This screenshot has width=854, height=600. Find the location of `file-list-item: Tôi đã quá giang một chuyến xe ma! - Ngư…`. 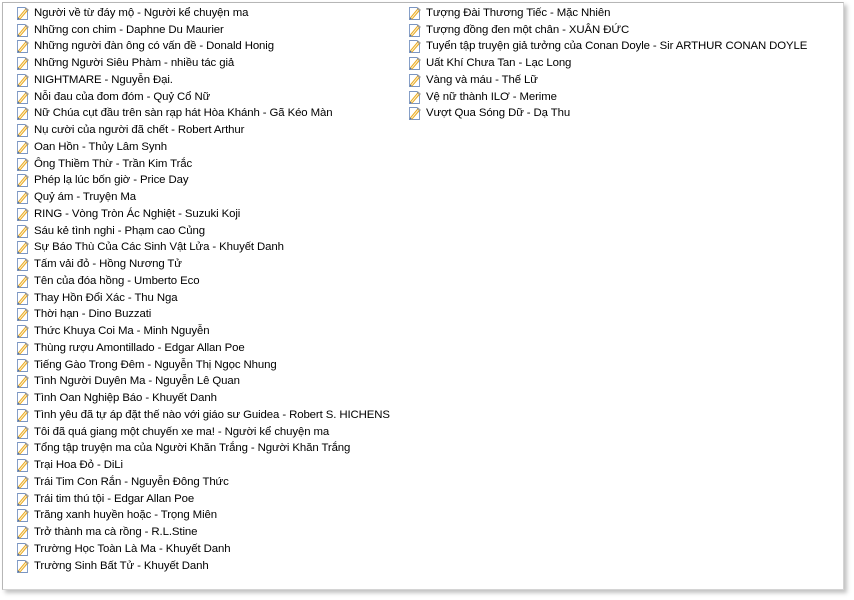

file-list-item: Tôi đã quá giang một chuyến xe ma! - Ngư… is located at coordinates (212, 432).